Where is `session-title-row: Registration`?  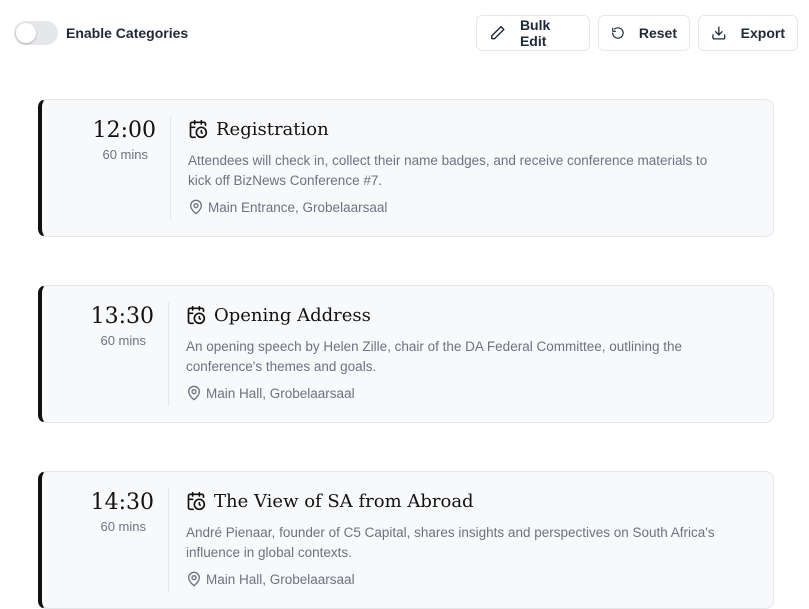
session-title-row: Registration is located at coordinates (458, 129).